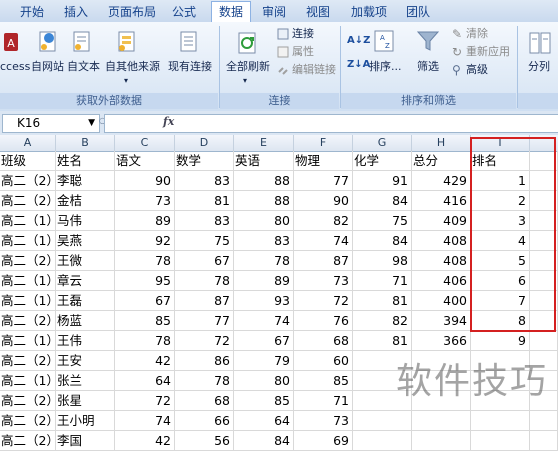 The width and height of the screenshot is (558, 451). I want to click on tab-insert: 插入, so click(76, 12).